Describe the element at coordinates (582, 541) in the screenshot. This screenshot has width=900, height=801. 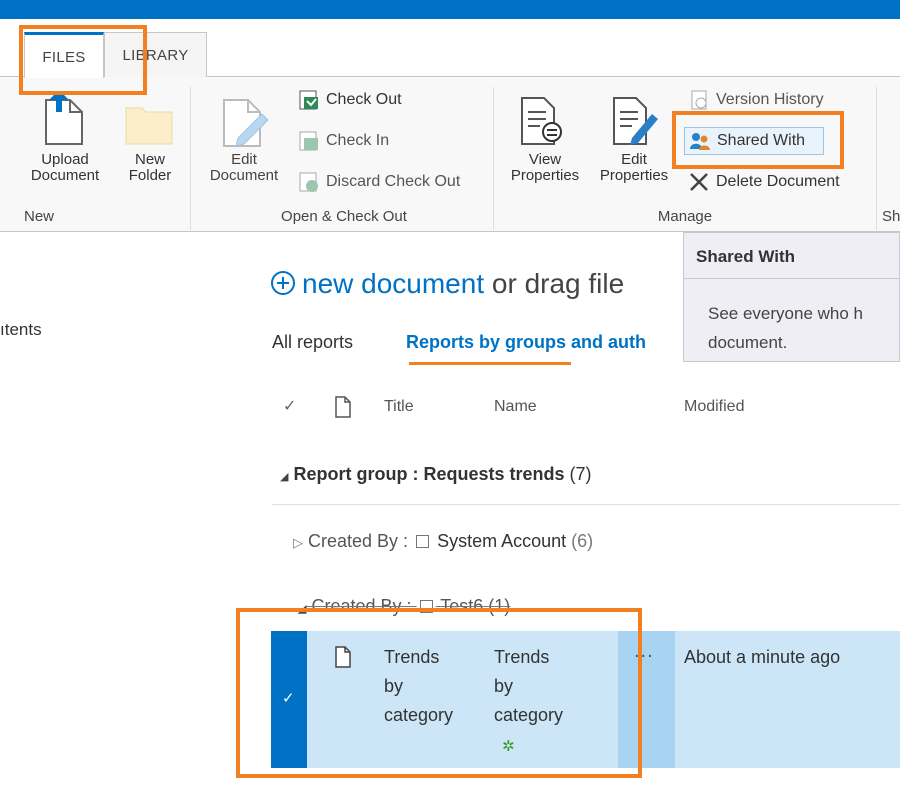
I see `subgroup-count: (6)` at that location.